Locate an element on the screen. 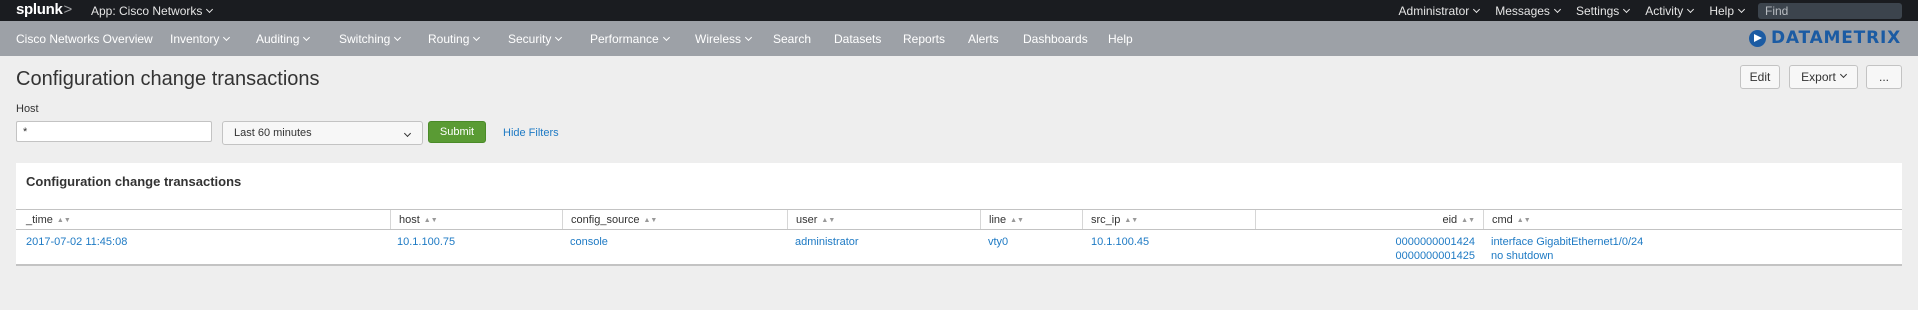 This screenshot has height=310, width=1918. cell-host: 10.1.100.75 is located at coordinates (426, 242).